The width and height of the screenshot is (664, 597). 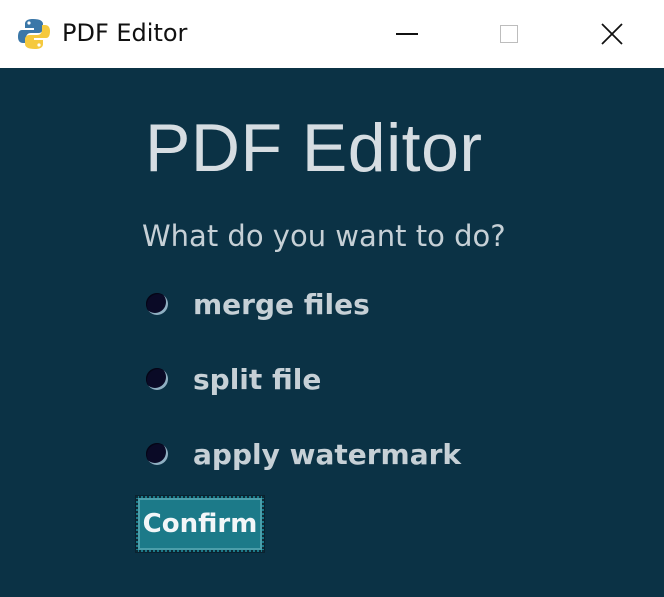 I want to click on page-title: PDF Editor, so click(x=314, y=148).